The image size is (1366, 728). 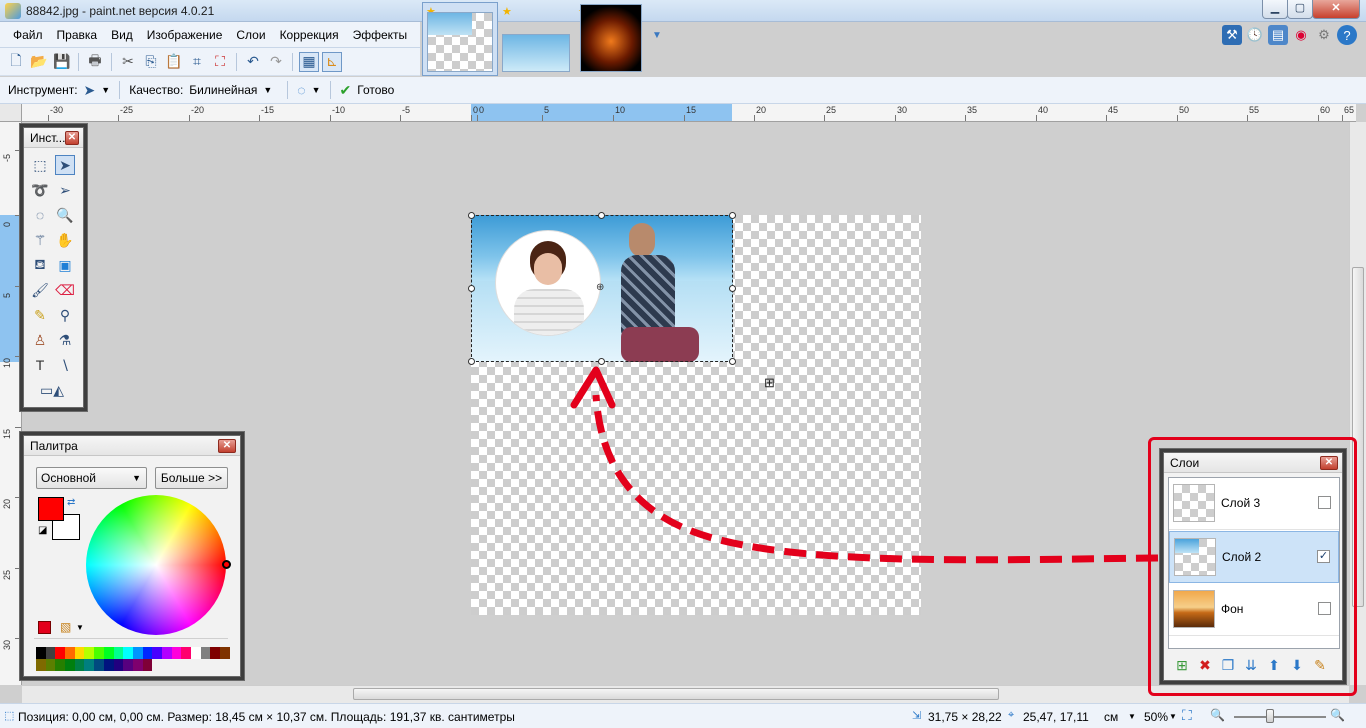 What do you see at coordinates (1182, 665) in the screenshot?
I see `add-layer-icon: ⊞` at bounding box center [1182, 665].